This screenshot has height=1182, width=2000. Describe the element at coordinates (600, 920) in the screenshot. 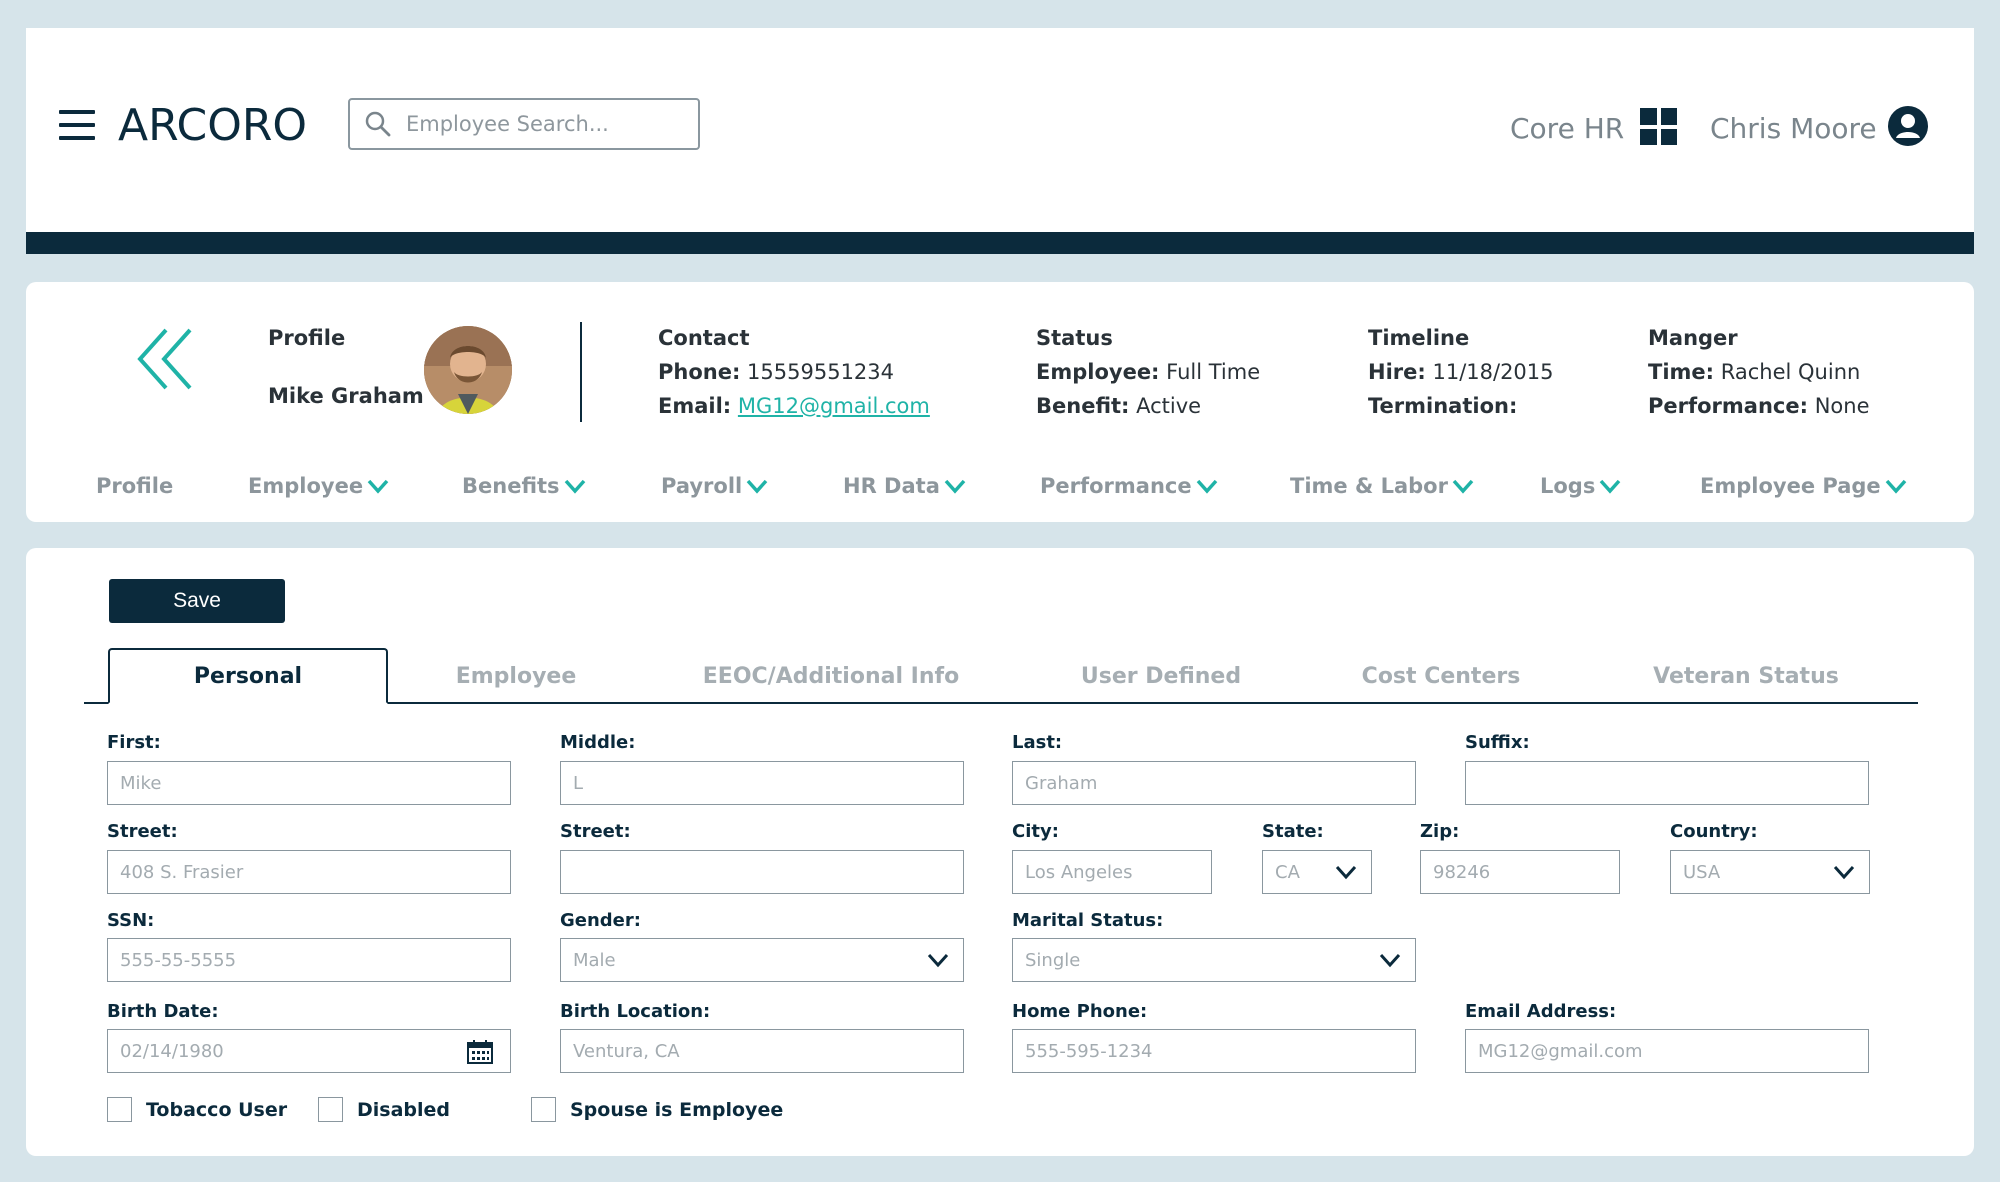

I see `gender-label: Gender:` at that location.